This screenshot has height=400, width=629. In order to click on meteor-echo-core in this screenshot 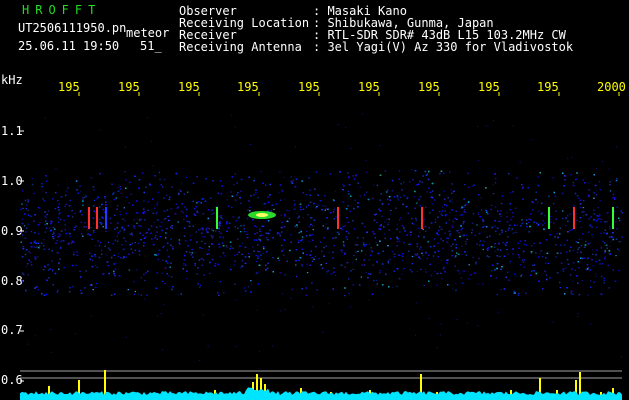, I will do `click(262, 215)`.